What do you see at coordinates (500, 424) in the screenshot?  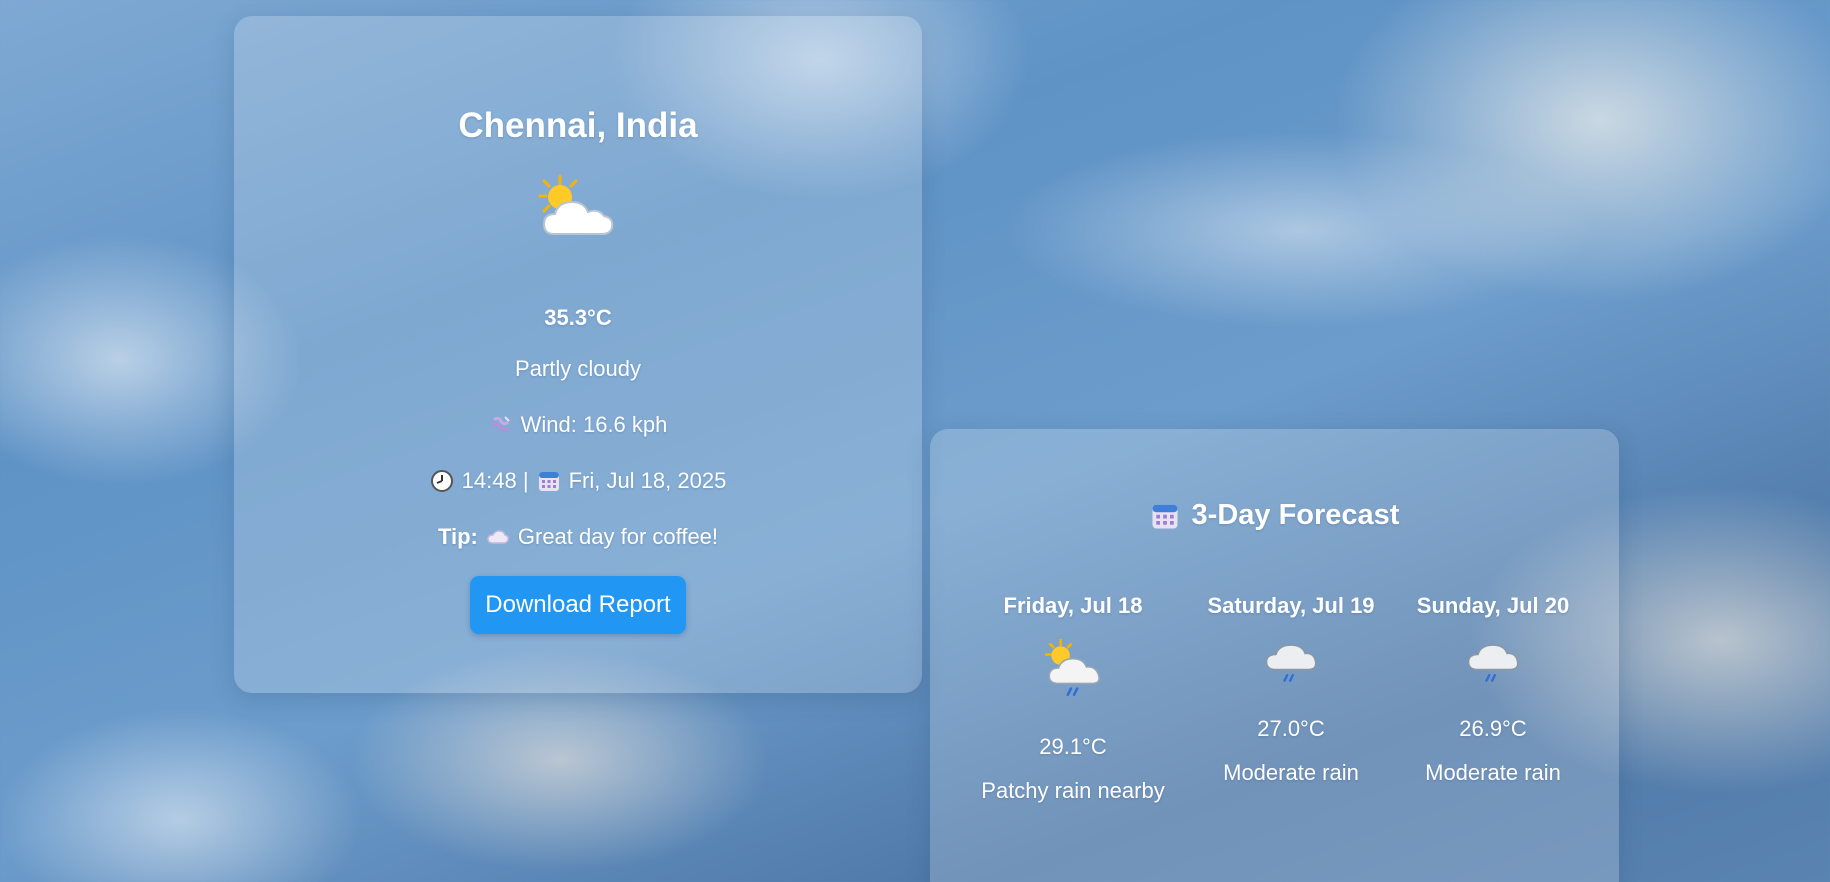 I see `wind-icon` at bounding box center [500, 424].